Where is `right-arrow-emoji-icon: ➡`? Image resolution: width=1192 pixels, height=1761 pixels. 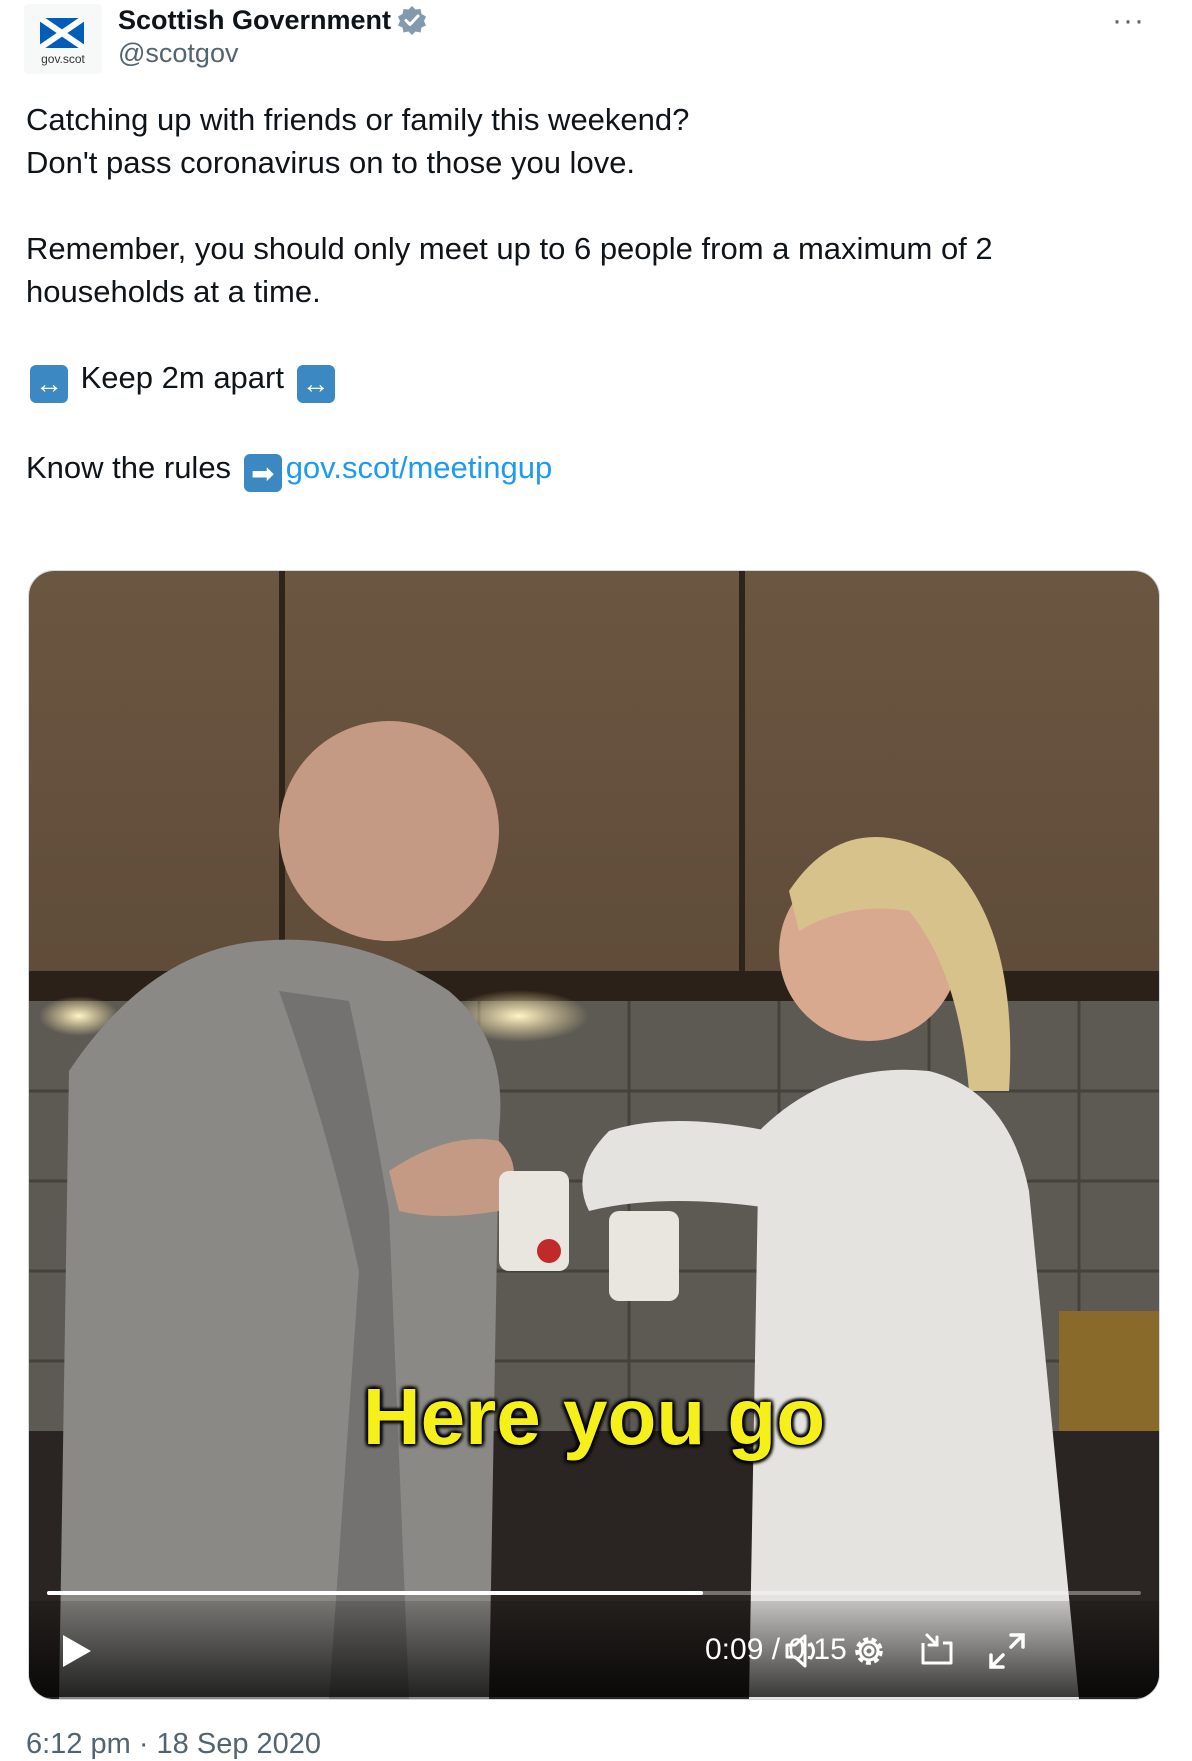 right-arrow-emoji-icon: ➡ is located at coordinates (262, 473).